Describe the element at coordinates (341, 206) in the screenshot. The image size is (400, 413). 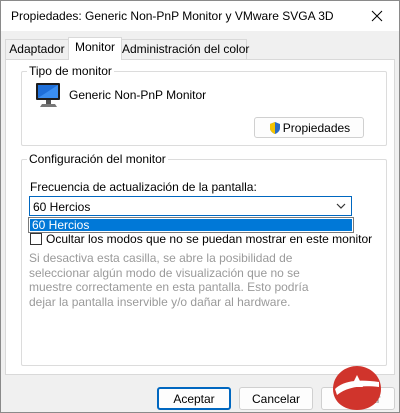
I see `chevron-down-icon` at that location.